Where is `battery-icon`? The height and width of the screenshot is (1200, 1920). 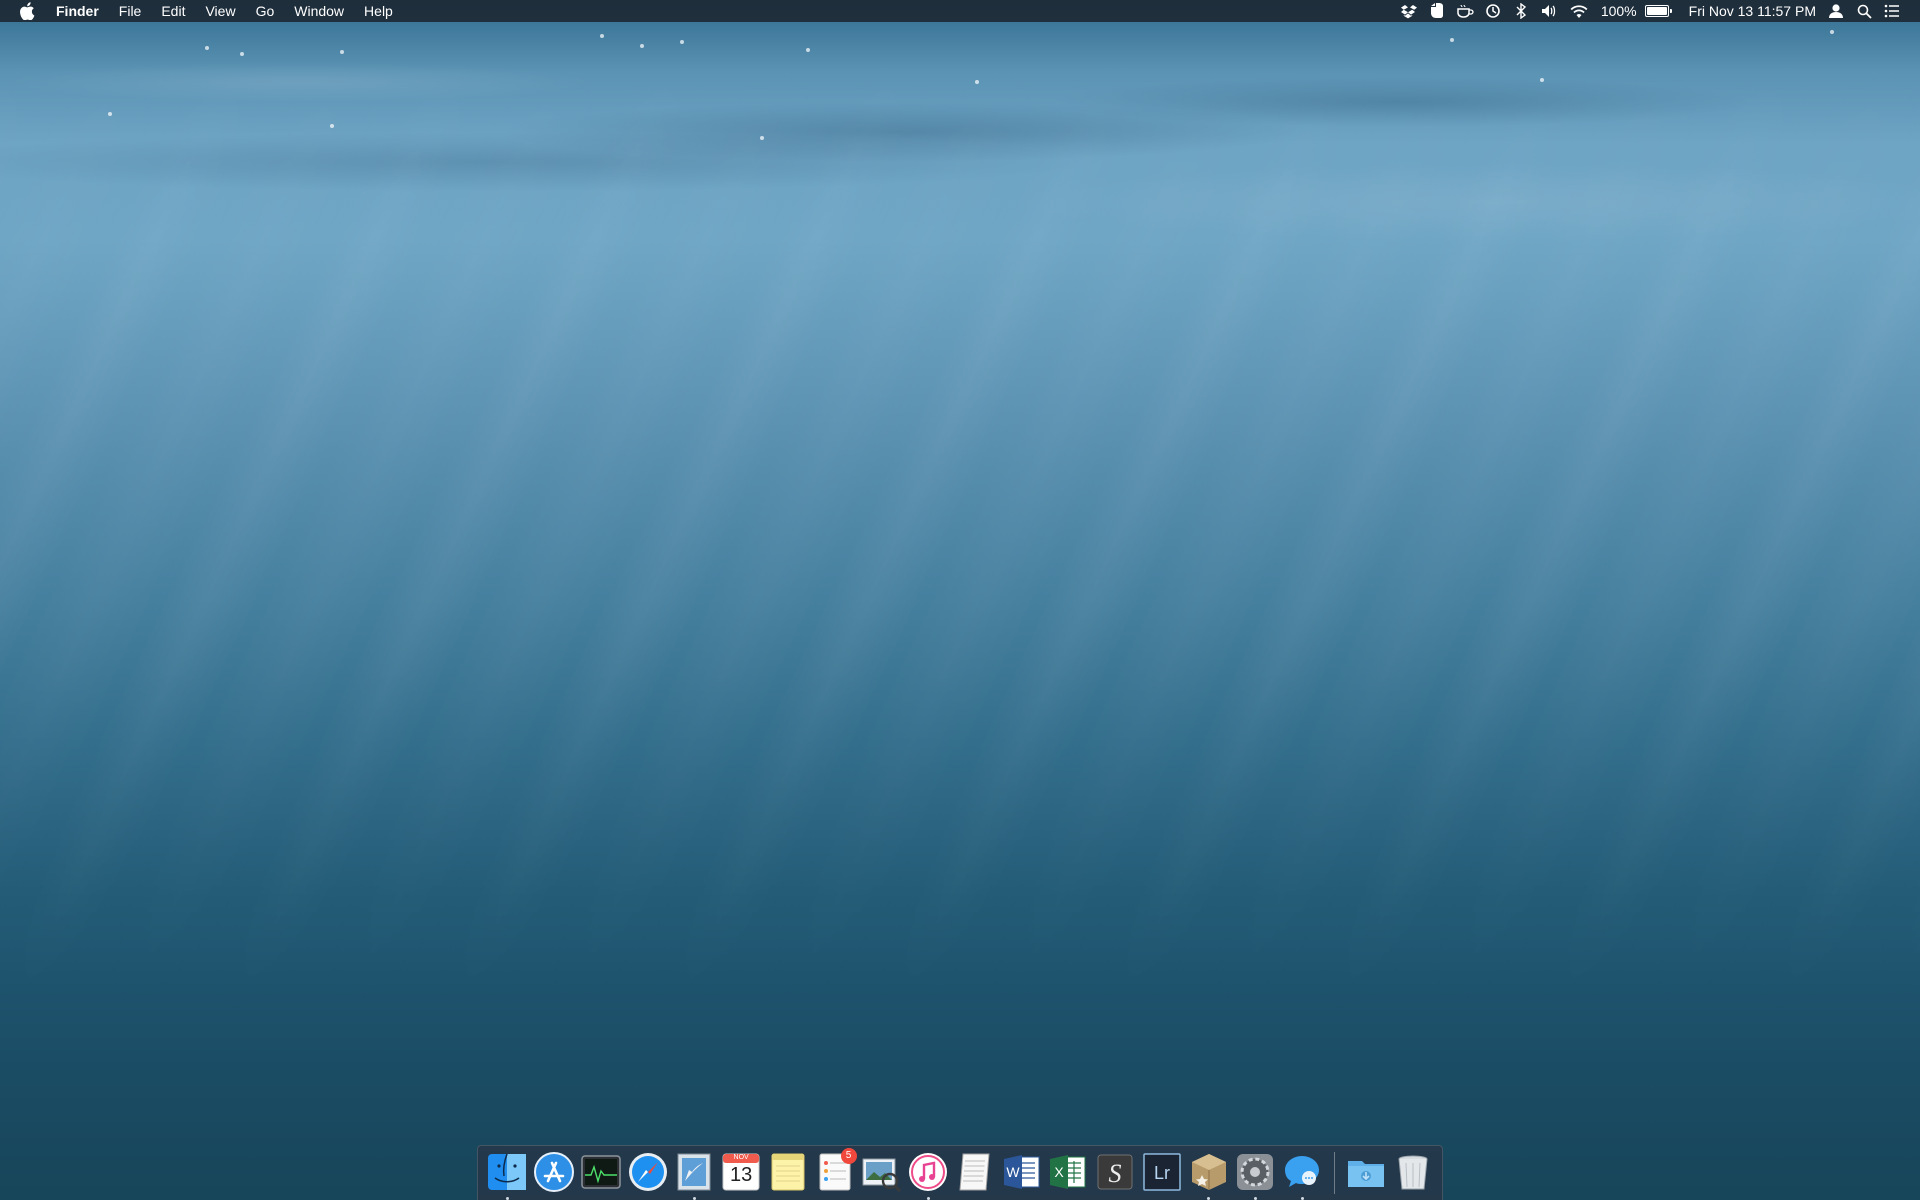
battery-icon is located at coordinates (1658, 11).